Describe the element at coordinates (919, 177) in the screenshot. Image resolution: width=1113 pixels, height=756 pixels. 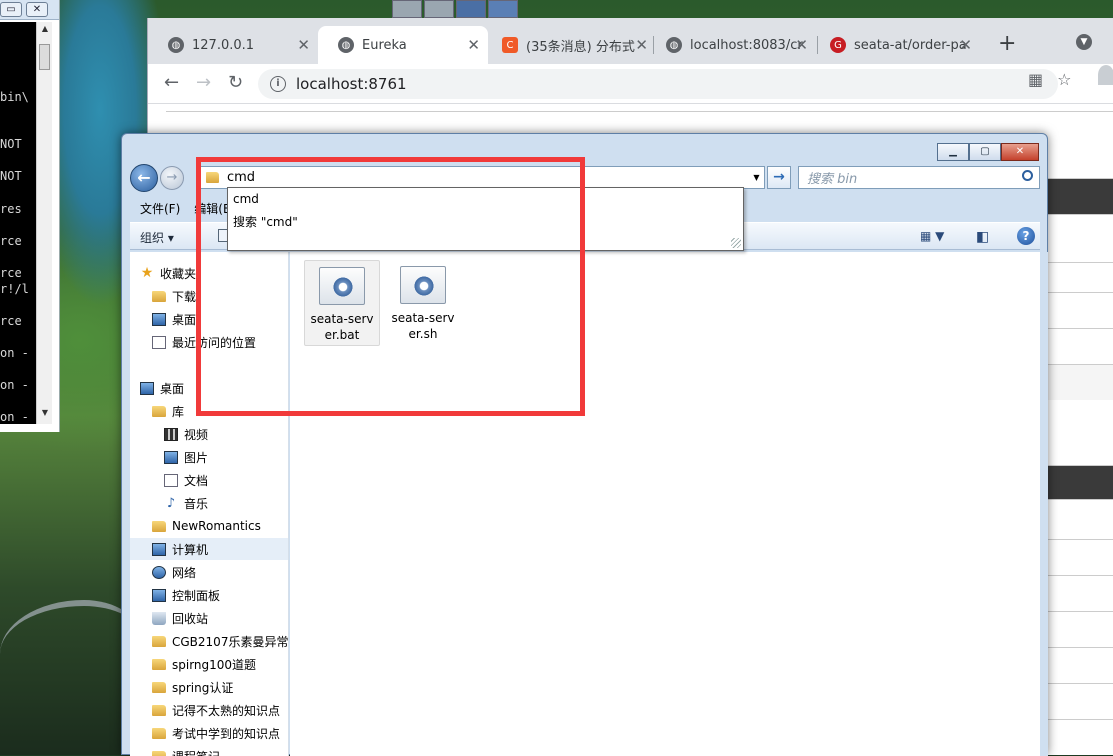
I see `explorer-search-input: 搜索 bin` at that location.